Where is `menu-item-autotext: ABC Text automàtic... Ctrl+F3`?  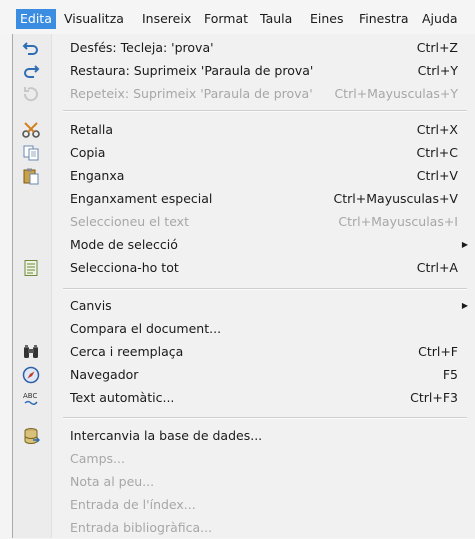
menu-item-autotext: ABC Text automàtic... Ctrl+F3 is located at coordinates (244, 397).